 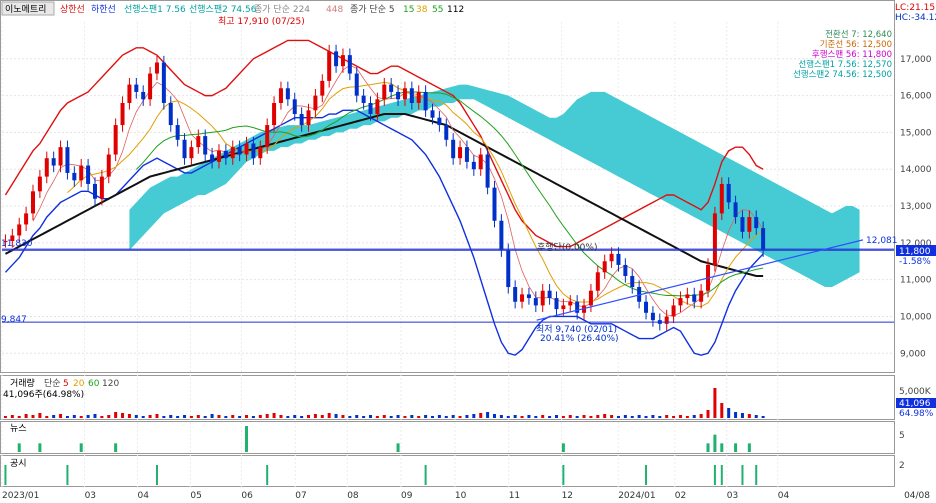 I want to click on time-tick-label: 05, so click(x=195, y=496).